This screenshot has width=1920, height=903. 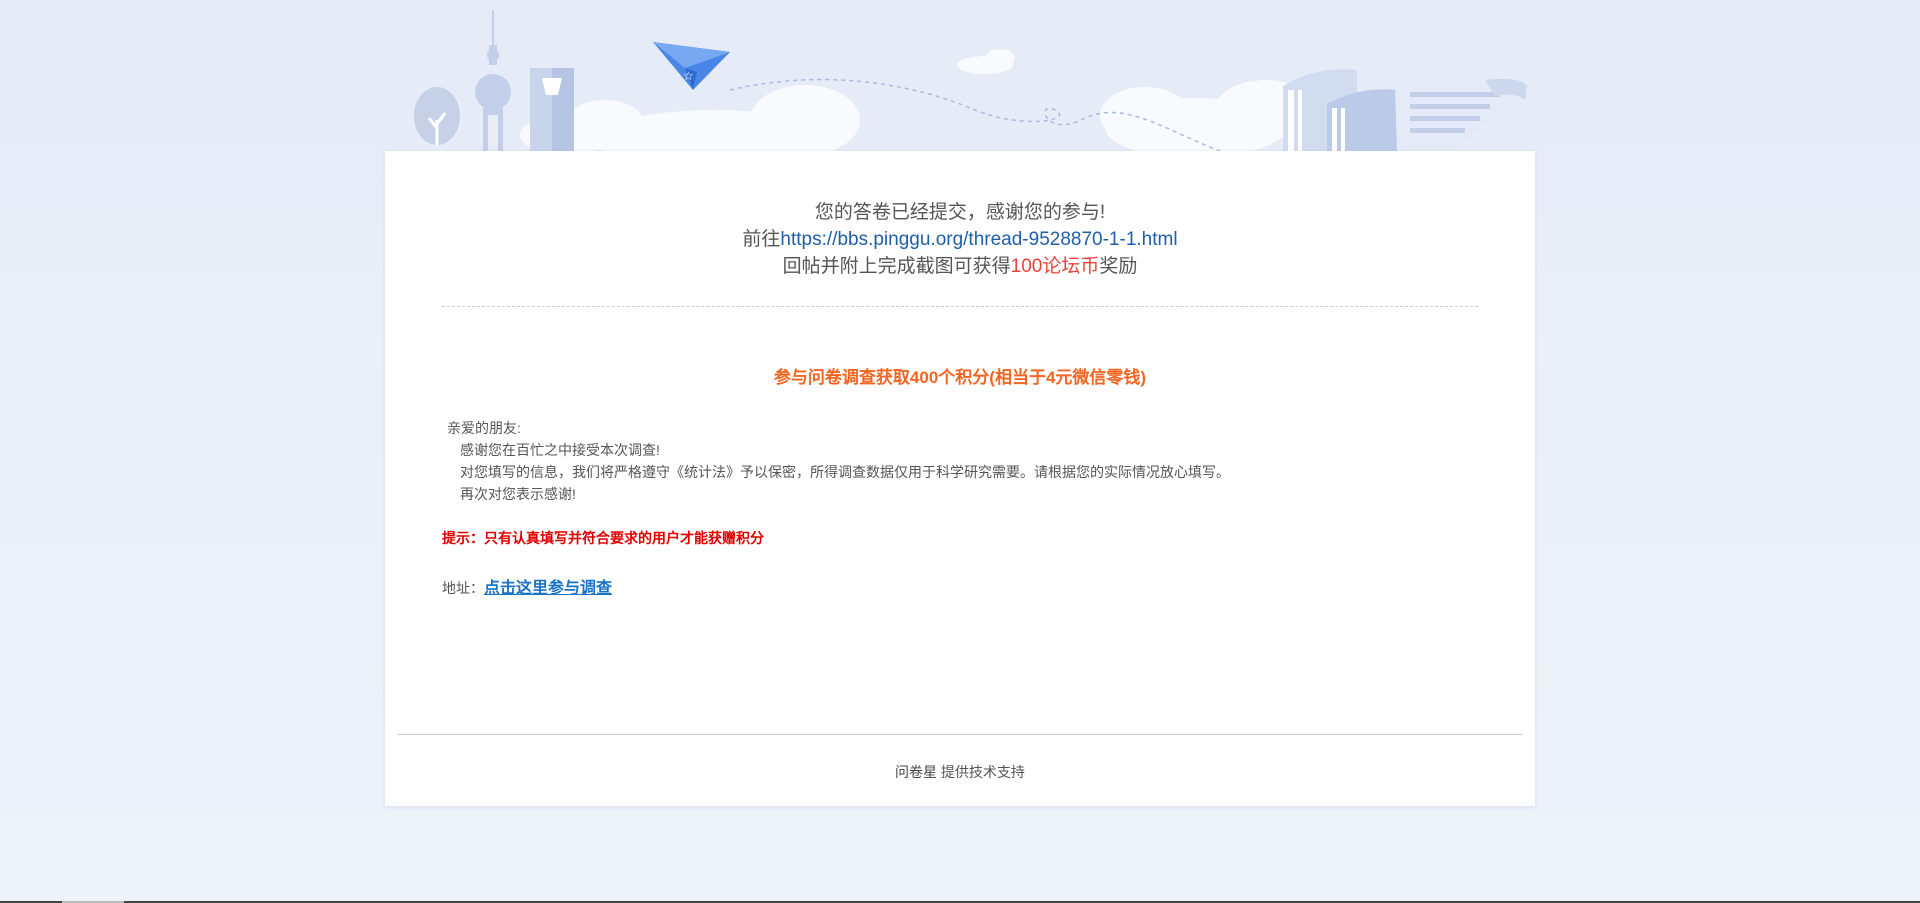 I want to click on tip-text: 提示：只有认真填写并符合要求的用户才能获赠积分, so click(x=603, y=538).